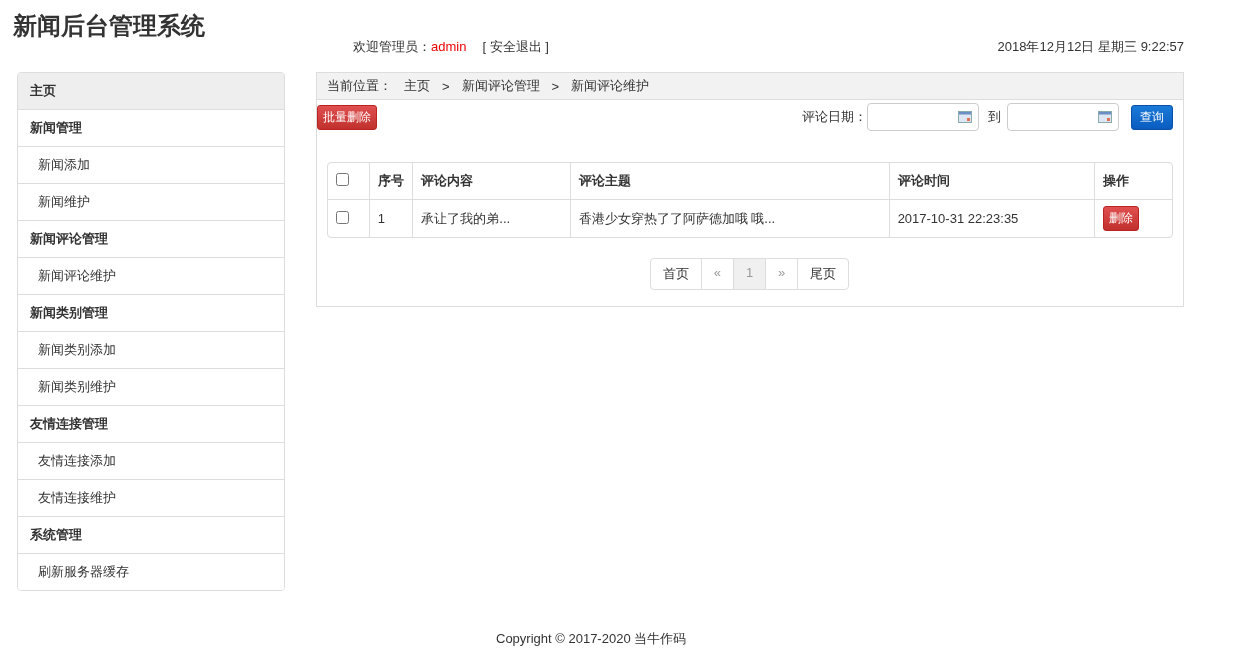  Describe the element at coordinates (610, 86) in the screenshot. I see `breadcrumb-item: 新闻评论维护` at that location.